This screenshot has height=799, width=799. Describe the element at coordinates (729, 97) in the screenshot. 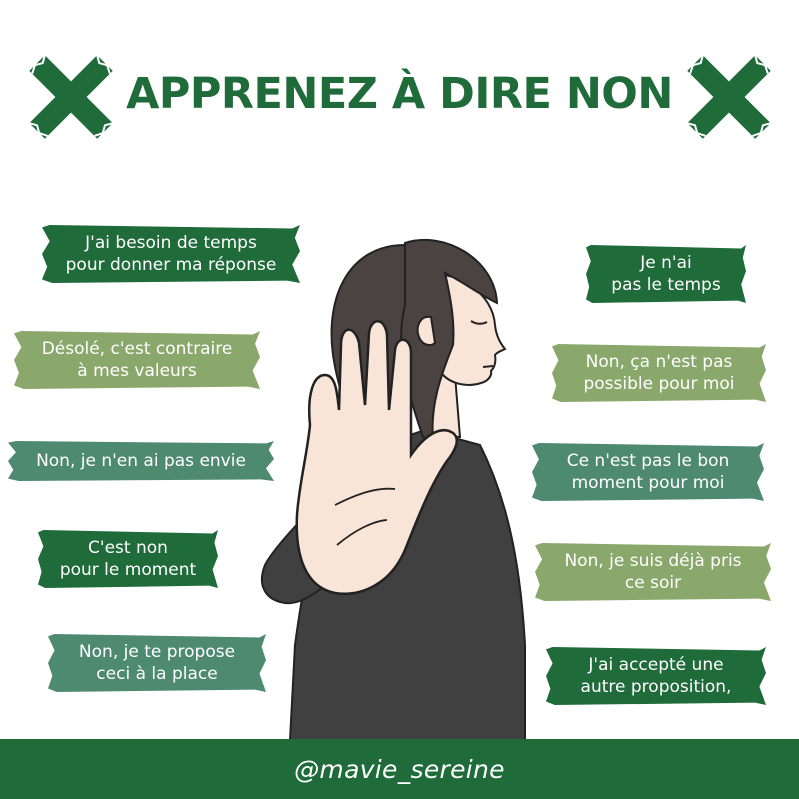

I see `x-mark-icon` at that location.